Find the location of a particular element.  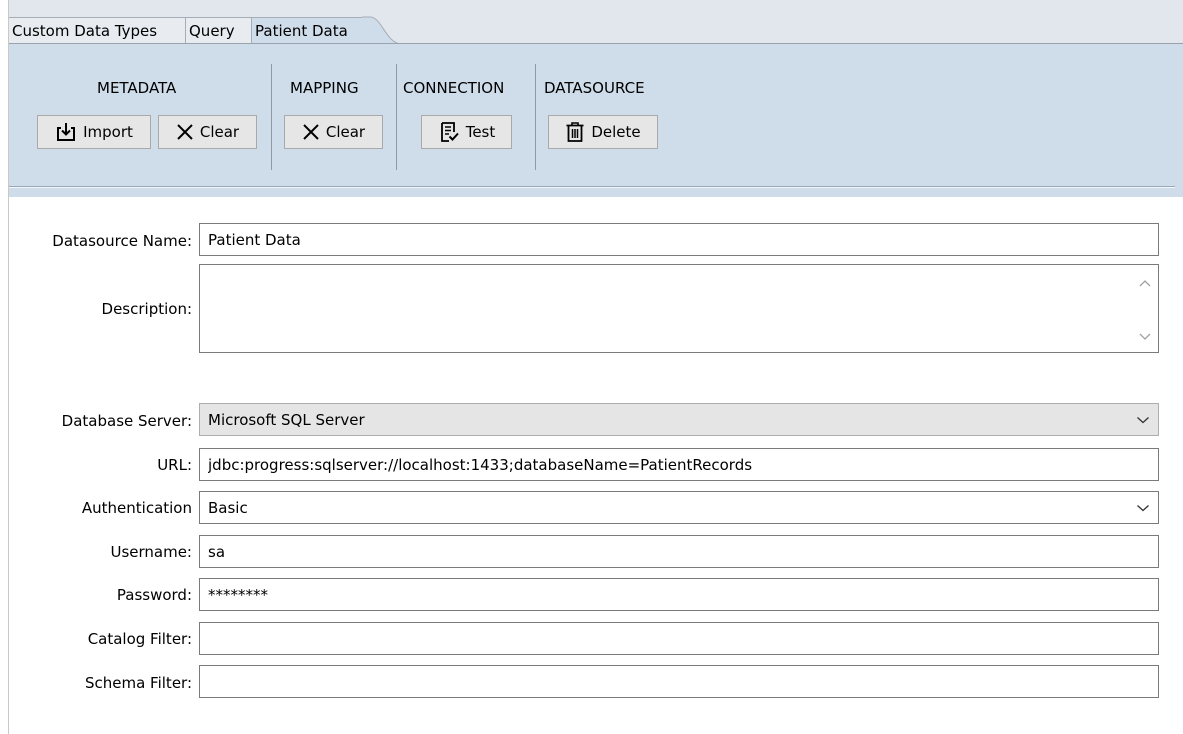

metadata-clear-button: Clear is located at coordinates (207, 132).